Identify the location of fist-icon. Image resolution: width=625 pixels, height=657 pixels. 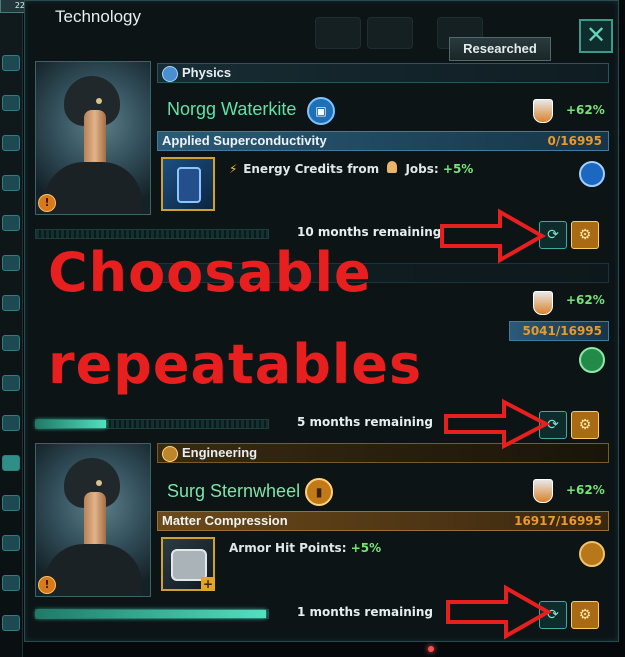
(592, 554).